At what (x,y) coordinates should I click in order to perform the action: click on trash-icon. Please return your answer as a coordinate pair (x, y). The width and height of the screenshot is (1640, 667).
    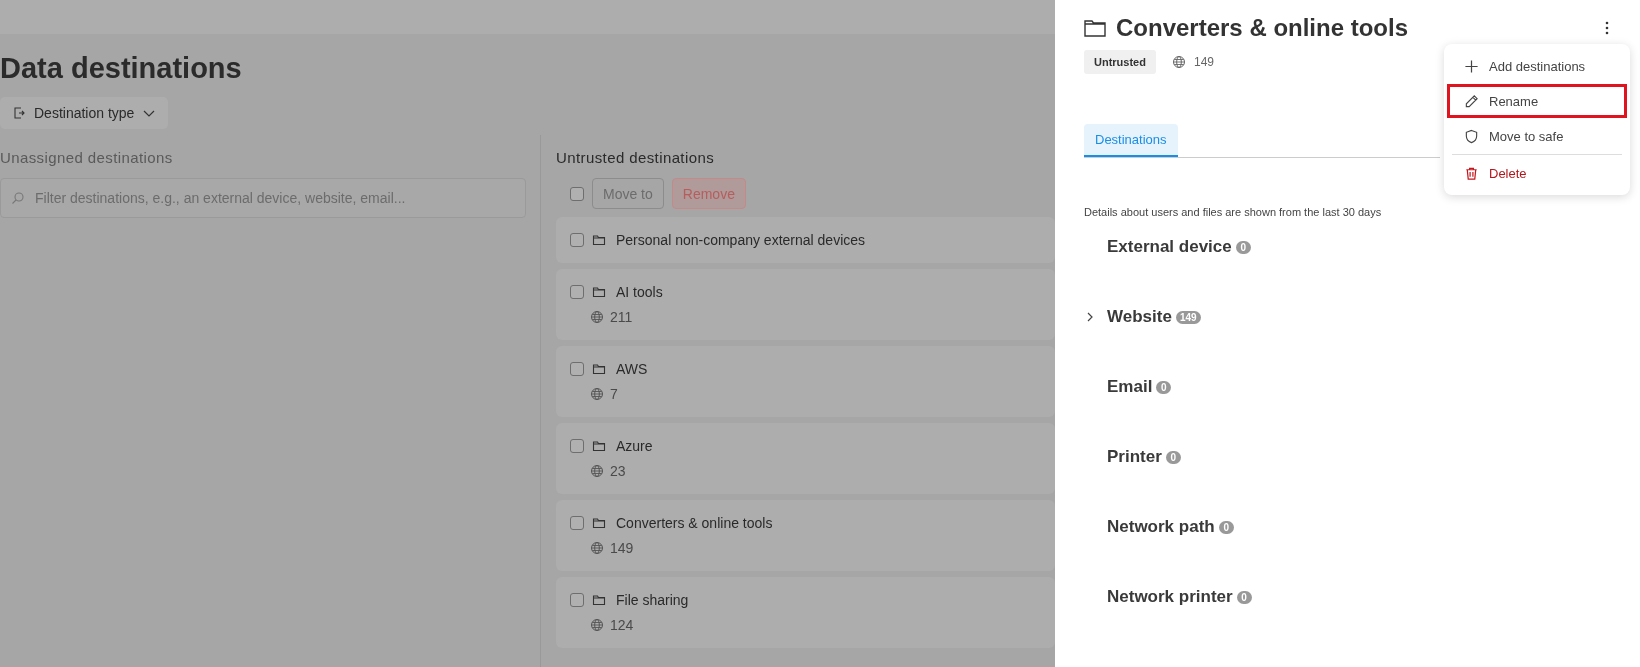
    Looking at the image, I should click on (1471, 173).